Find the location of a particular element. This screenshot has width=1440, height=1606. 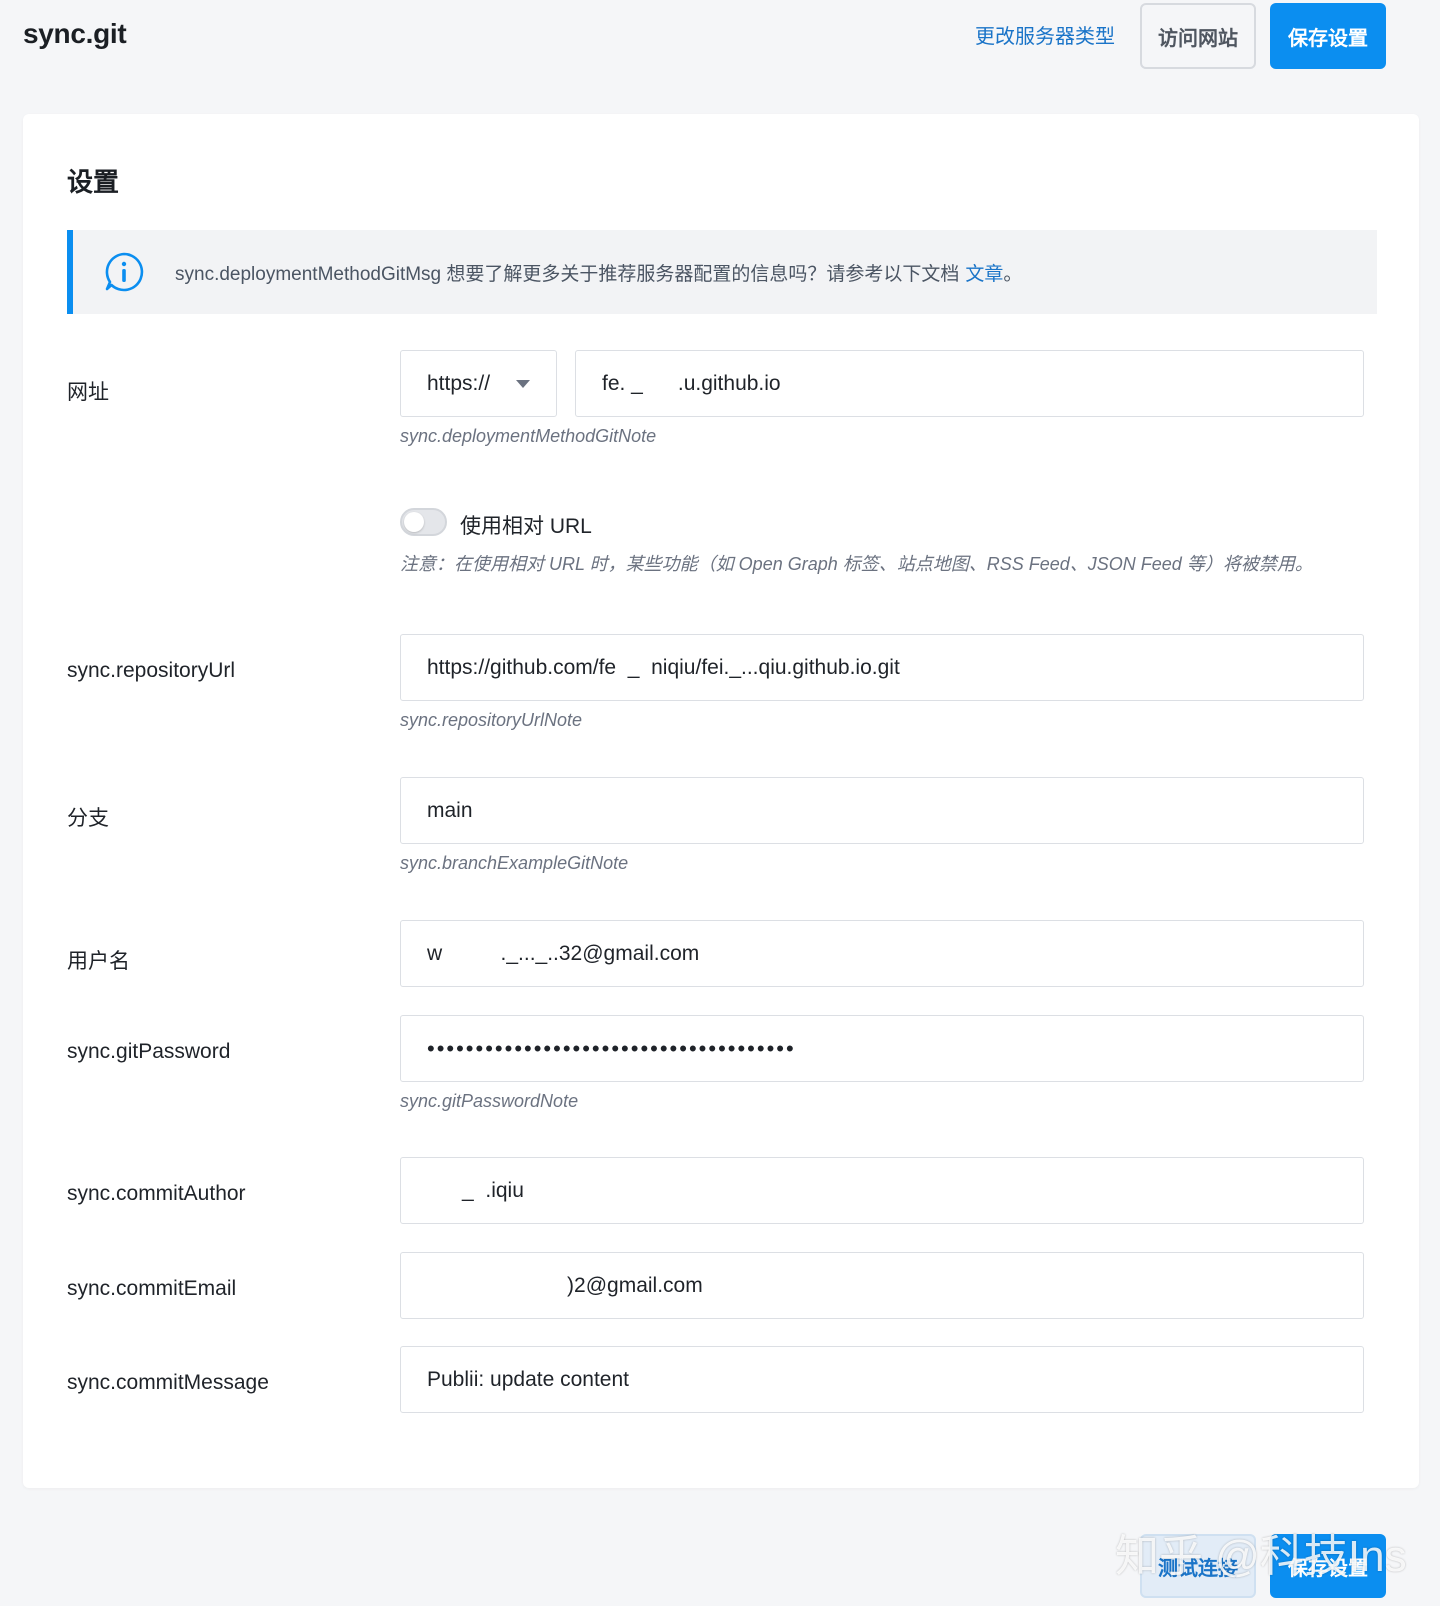

info-icon is located at coordinates (124, 272).